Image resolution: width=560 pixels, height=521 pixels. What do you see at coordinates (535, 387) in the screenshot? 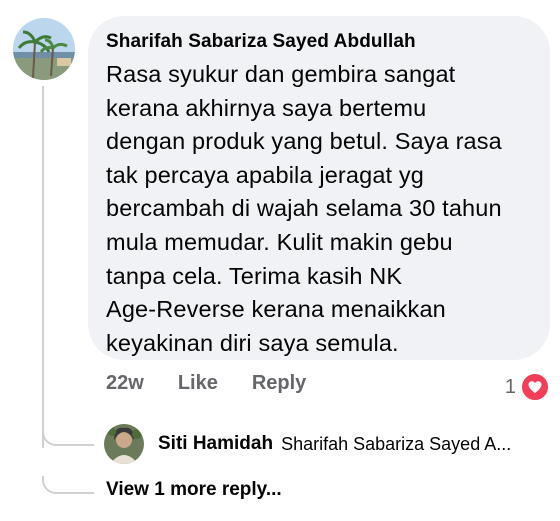
I see `heart-icon` at bounding box center [535, 387].